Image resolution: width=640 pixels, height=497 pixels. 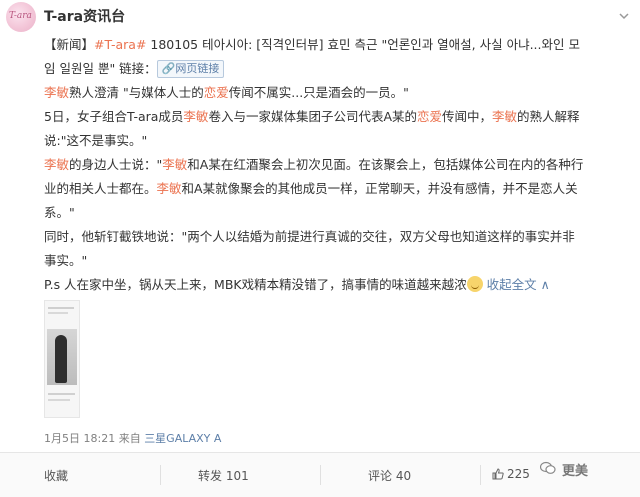 I want to click on text: 5日，女子组合T-ara成员, so click(x=114, y=116).